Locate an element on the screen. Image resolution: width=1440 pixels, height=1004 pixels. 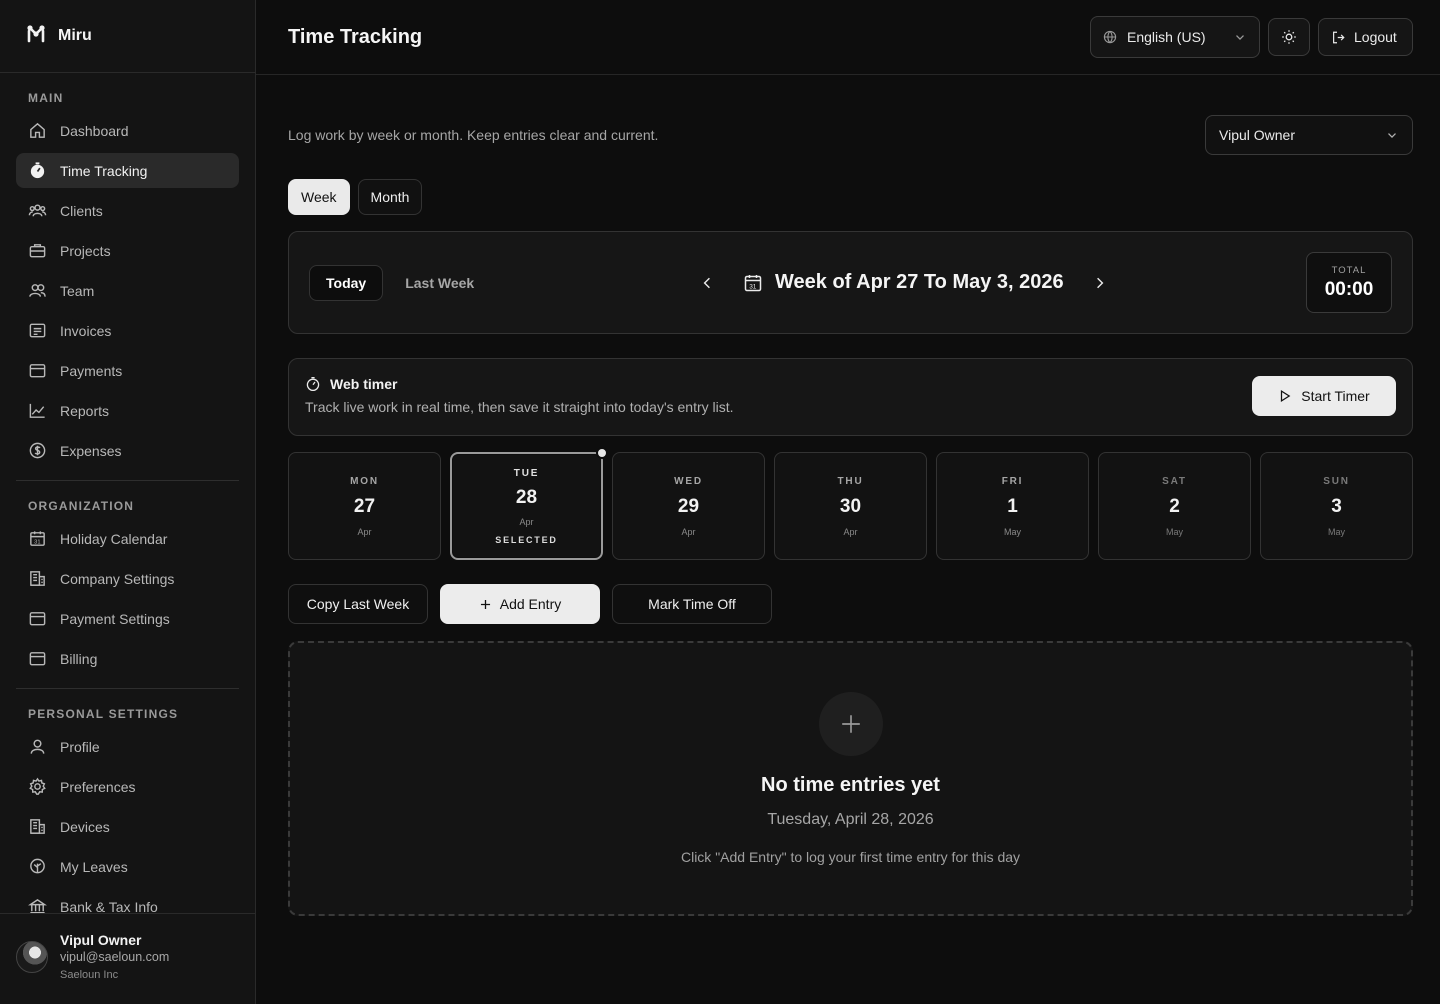
sidebar-item-clients: Clients is located at coordinates (127, 210).